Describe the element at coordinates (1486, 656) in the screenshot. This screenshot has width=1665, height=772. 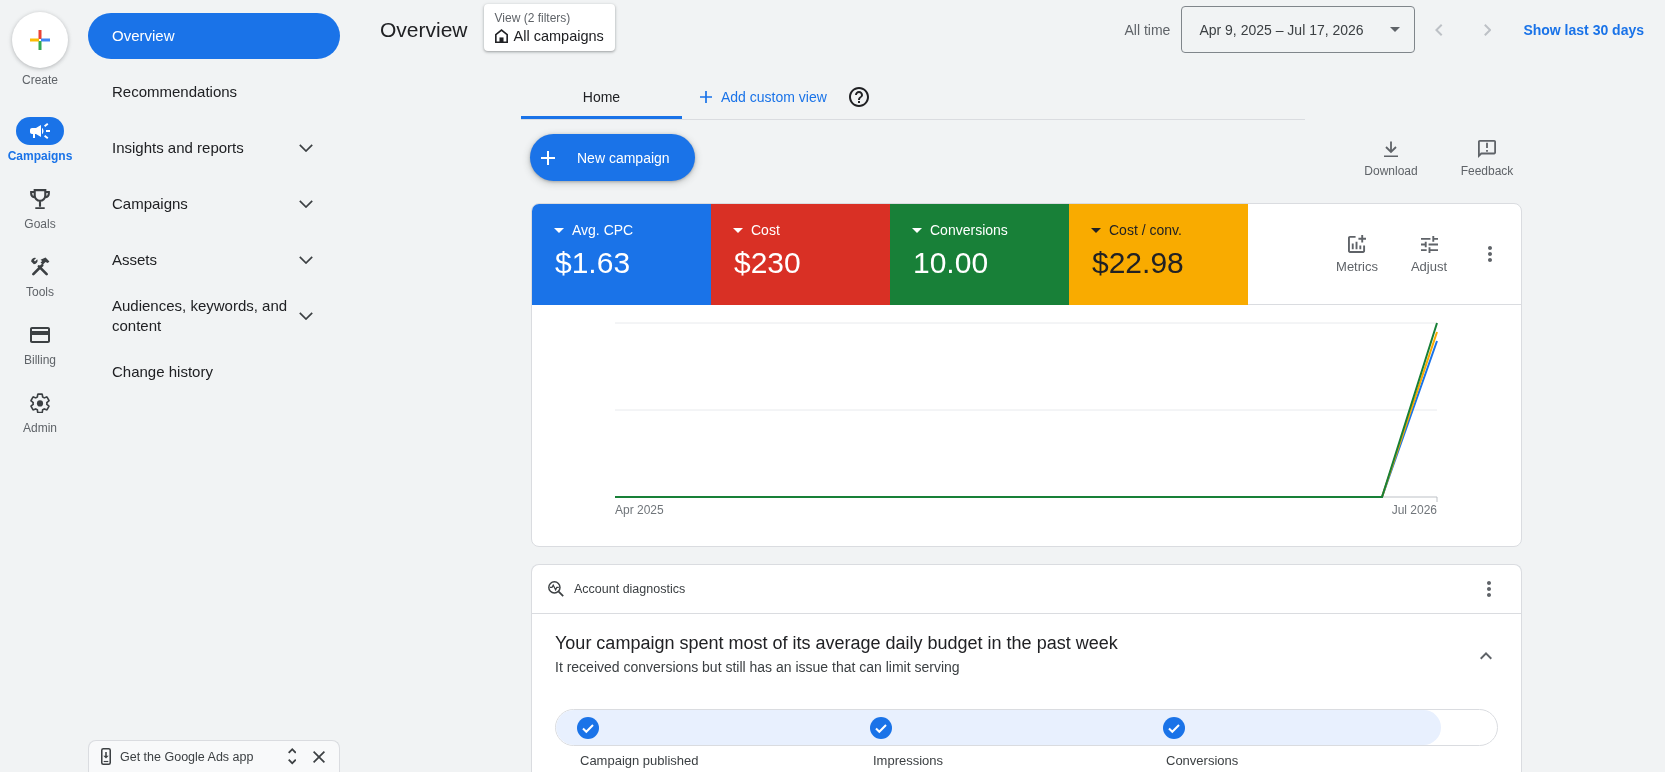
I see `chevron-up-icon` at that location.